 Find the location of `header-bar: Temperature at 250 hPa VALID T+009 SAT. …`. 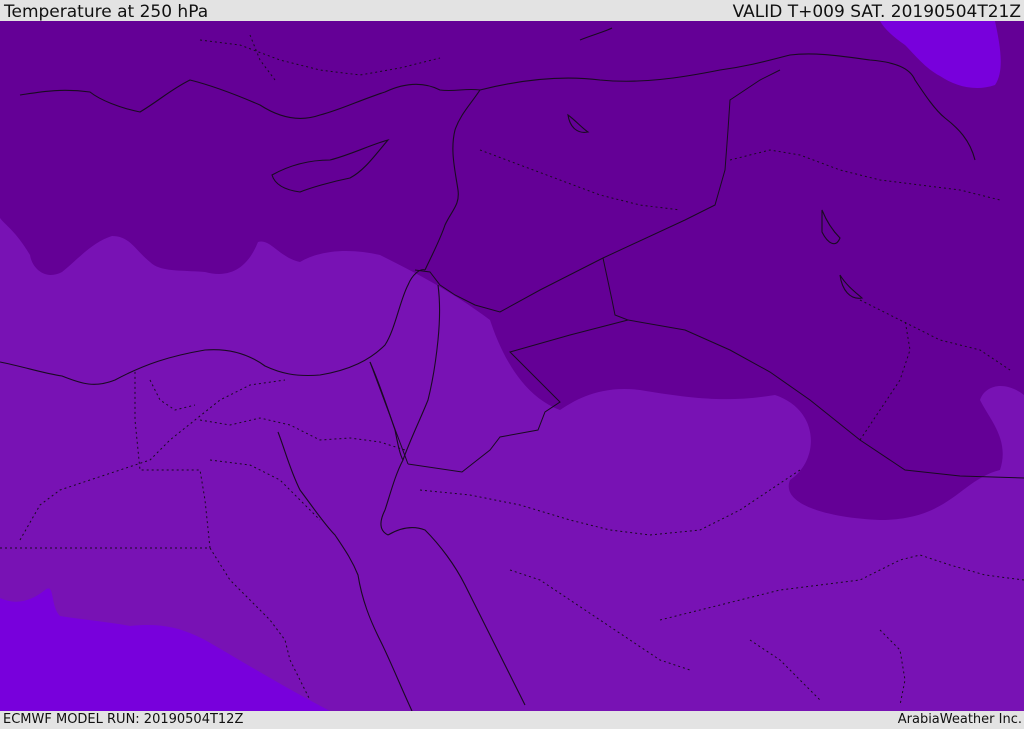

header-bar: Temperature at 250 hPa VALID T+009 SAT. … is located at coordinates (512, 11).